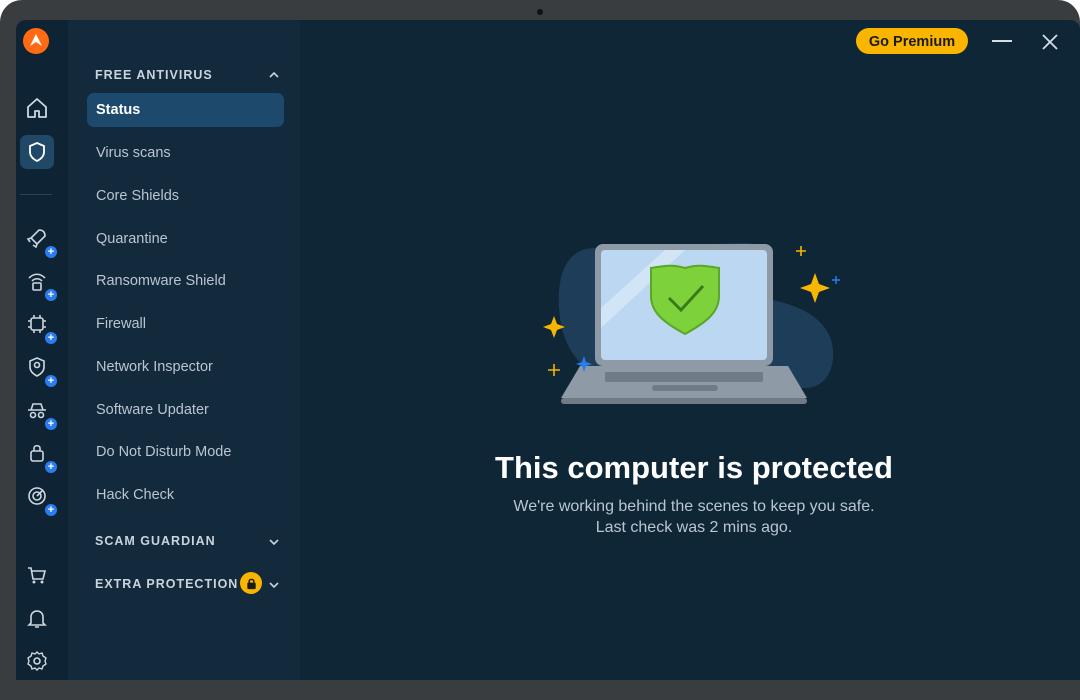  Describe the element at coordinates (38, 368) in the screenshot. I see `user-shield-icon: +` at that location.